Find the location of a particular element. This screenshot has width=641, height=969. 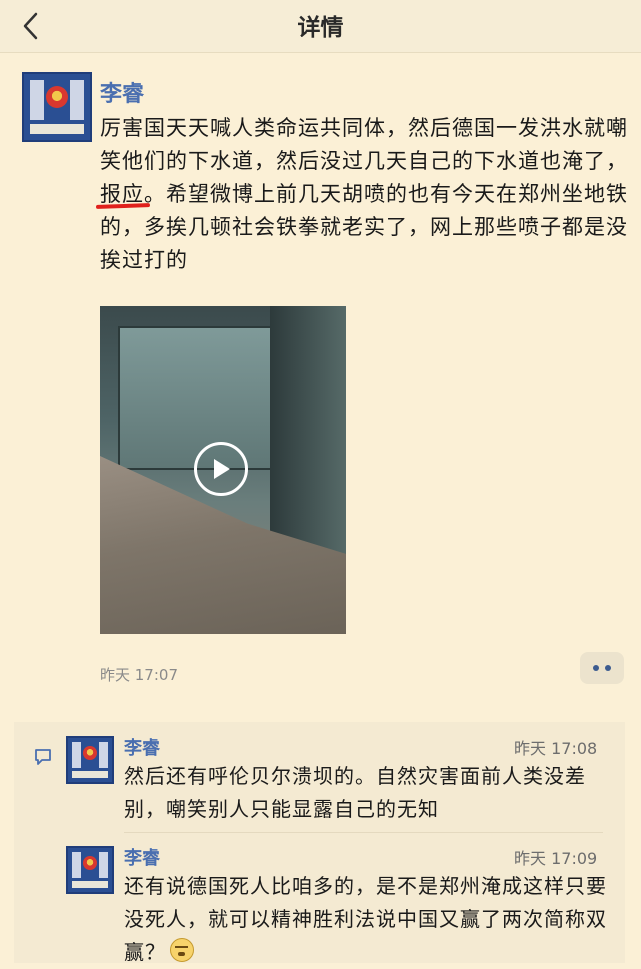

comment-timestamp: 昨天 17:08 is located at coordinates (556, 748).